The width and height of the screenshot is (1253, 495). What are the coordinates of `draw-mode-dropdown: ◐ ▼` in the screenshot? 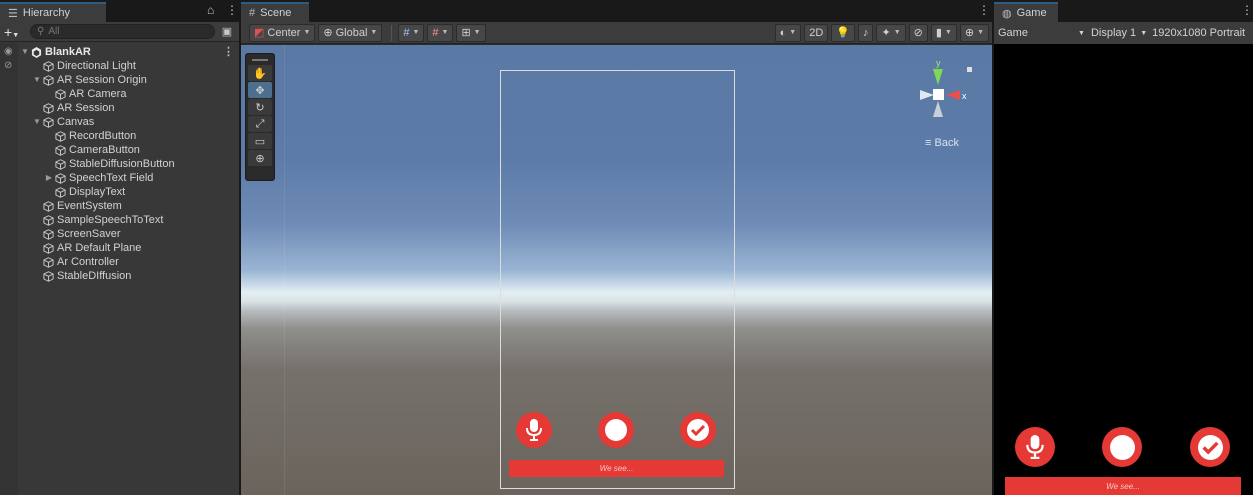 It's located at (788, 32).